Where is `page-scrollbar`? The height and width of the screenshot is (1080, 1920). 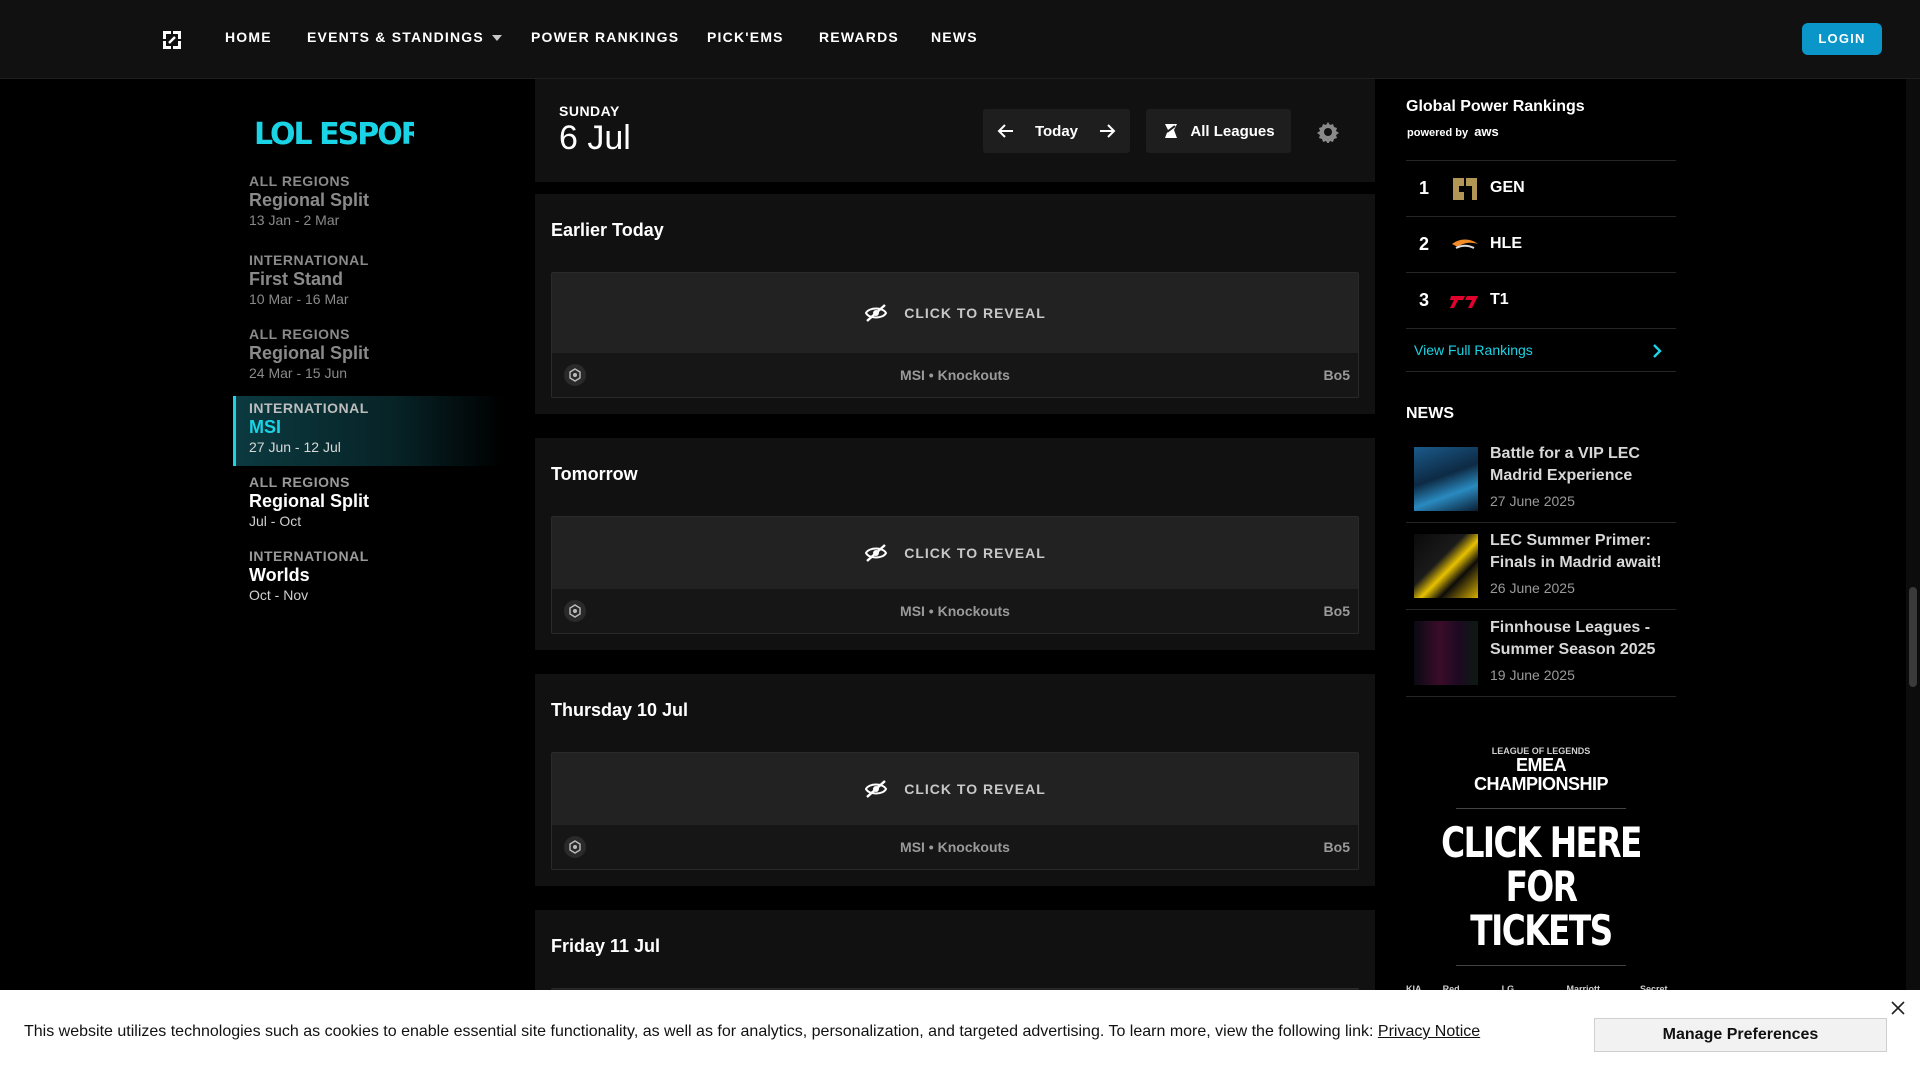
page-scrollbar is located at coordinates (1913, 579).